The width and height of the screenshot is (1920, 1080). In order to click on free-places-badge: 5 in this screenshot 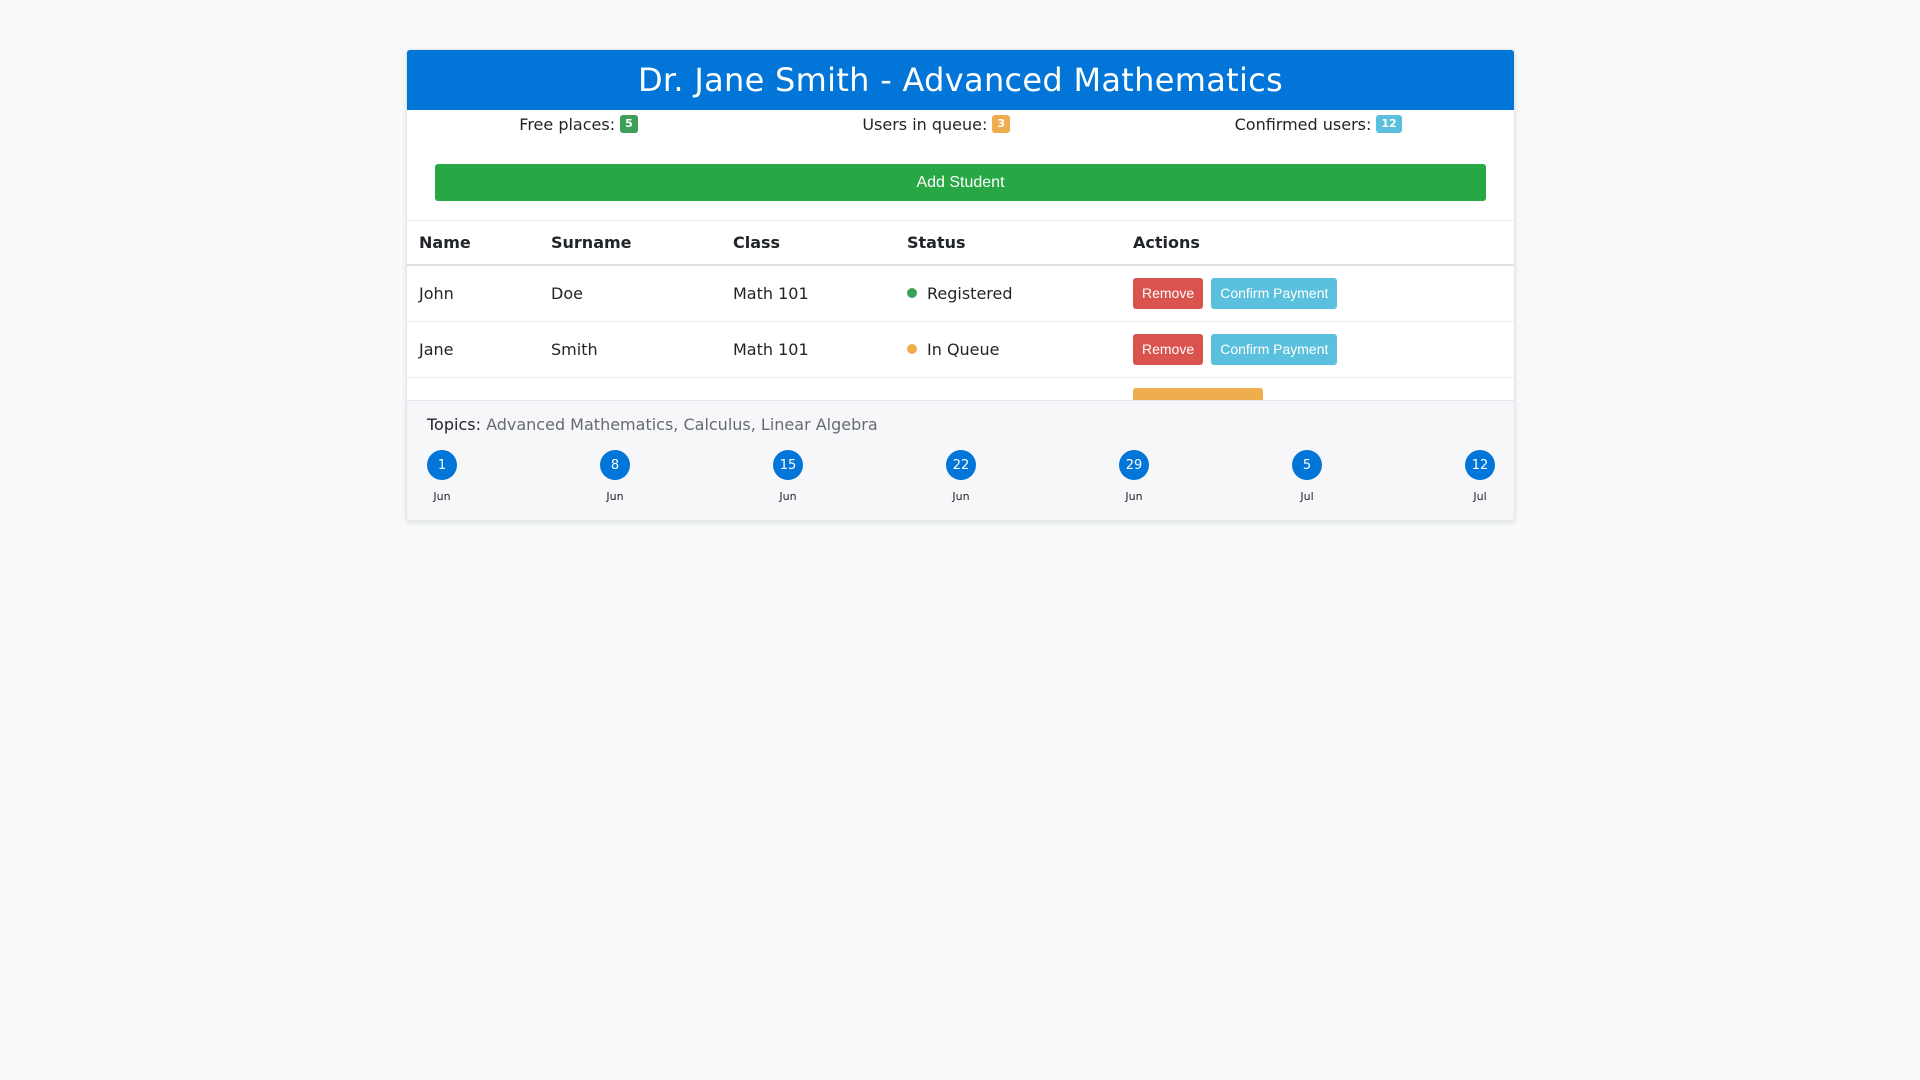, I will do `click(629, 124)`.